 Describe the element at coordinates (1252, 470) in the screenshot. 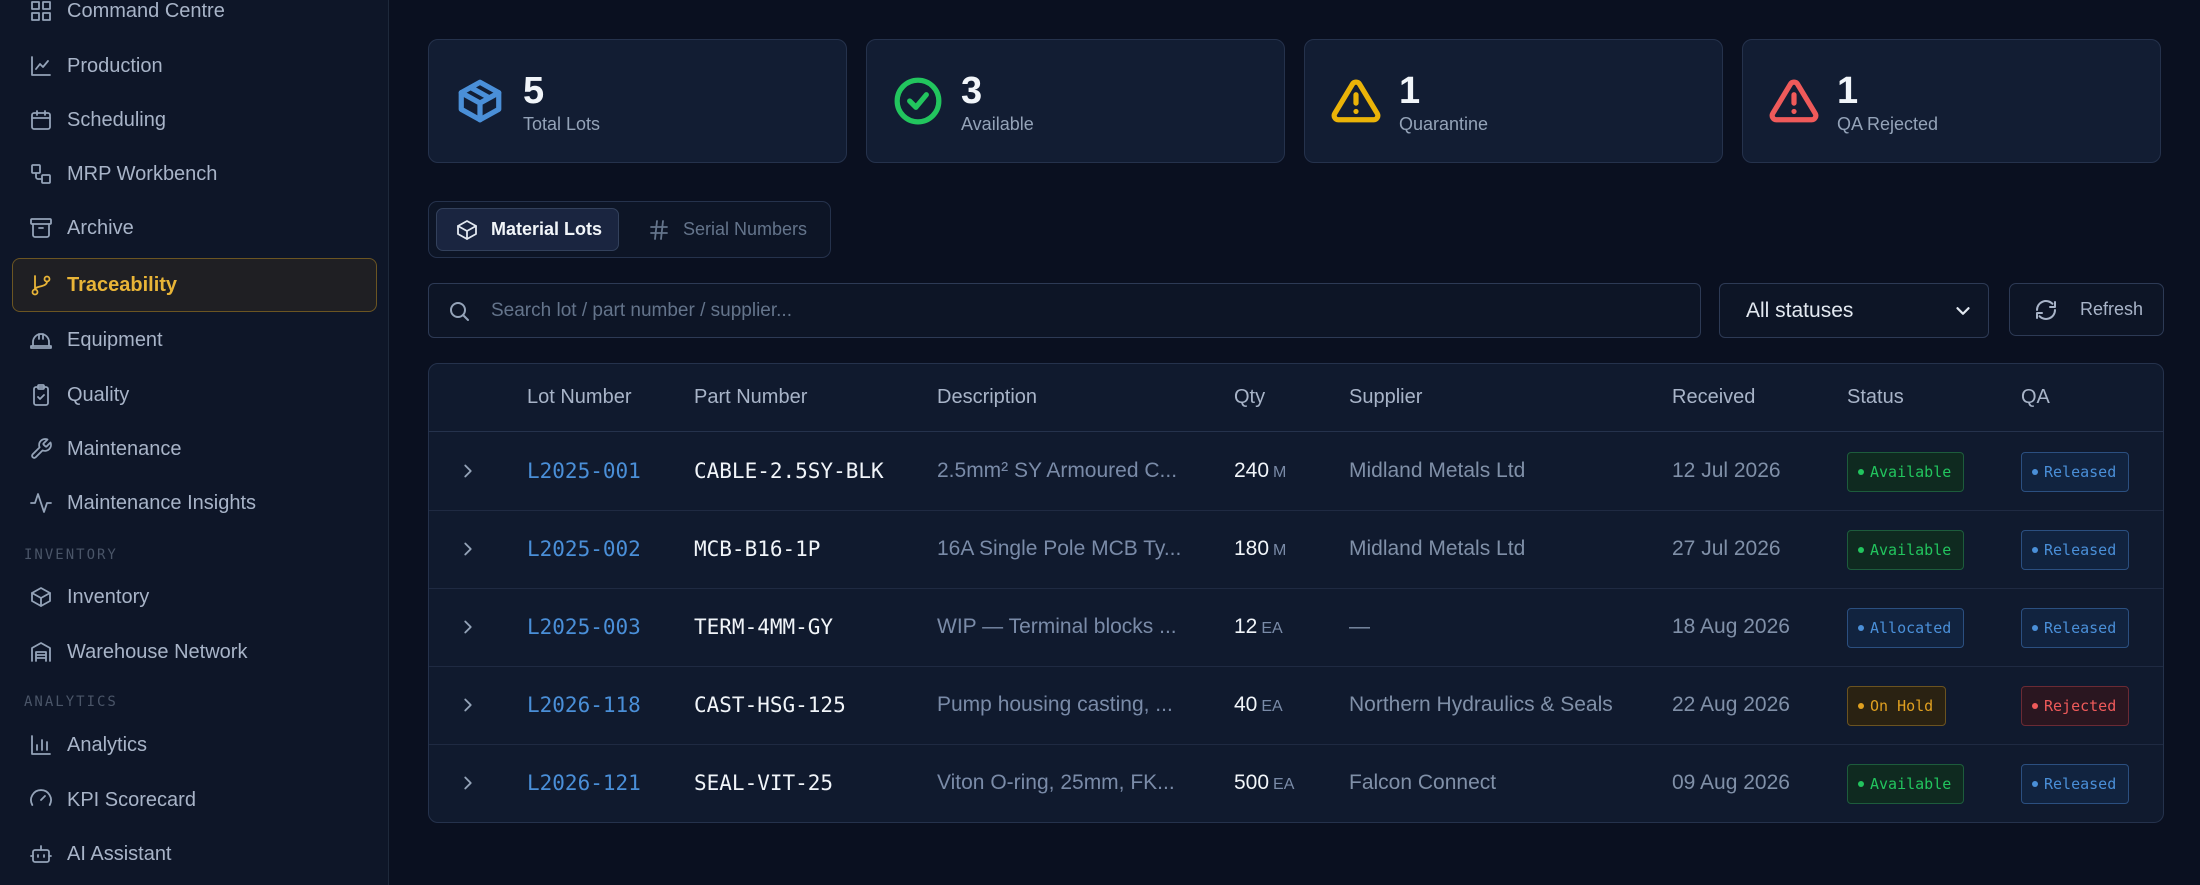

I see `quantity-value: 240` at that location.